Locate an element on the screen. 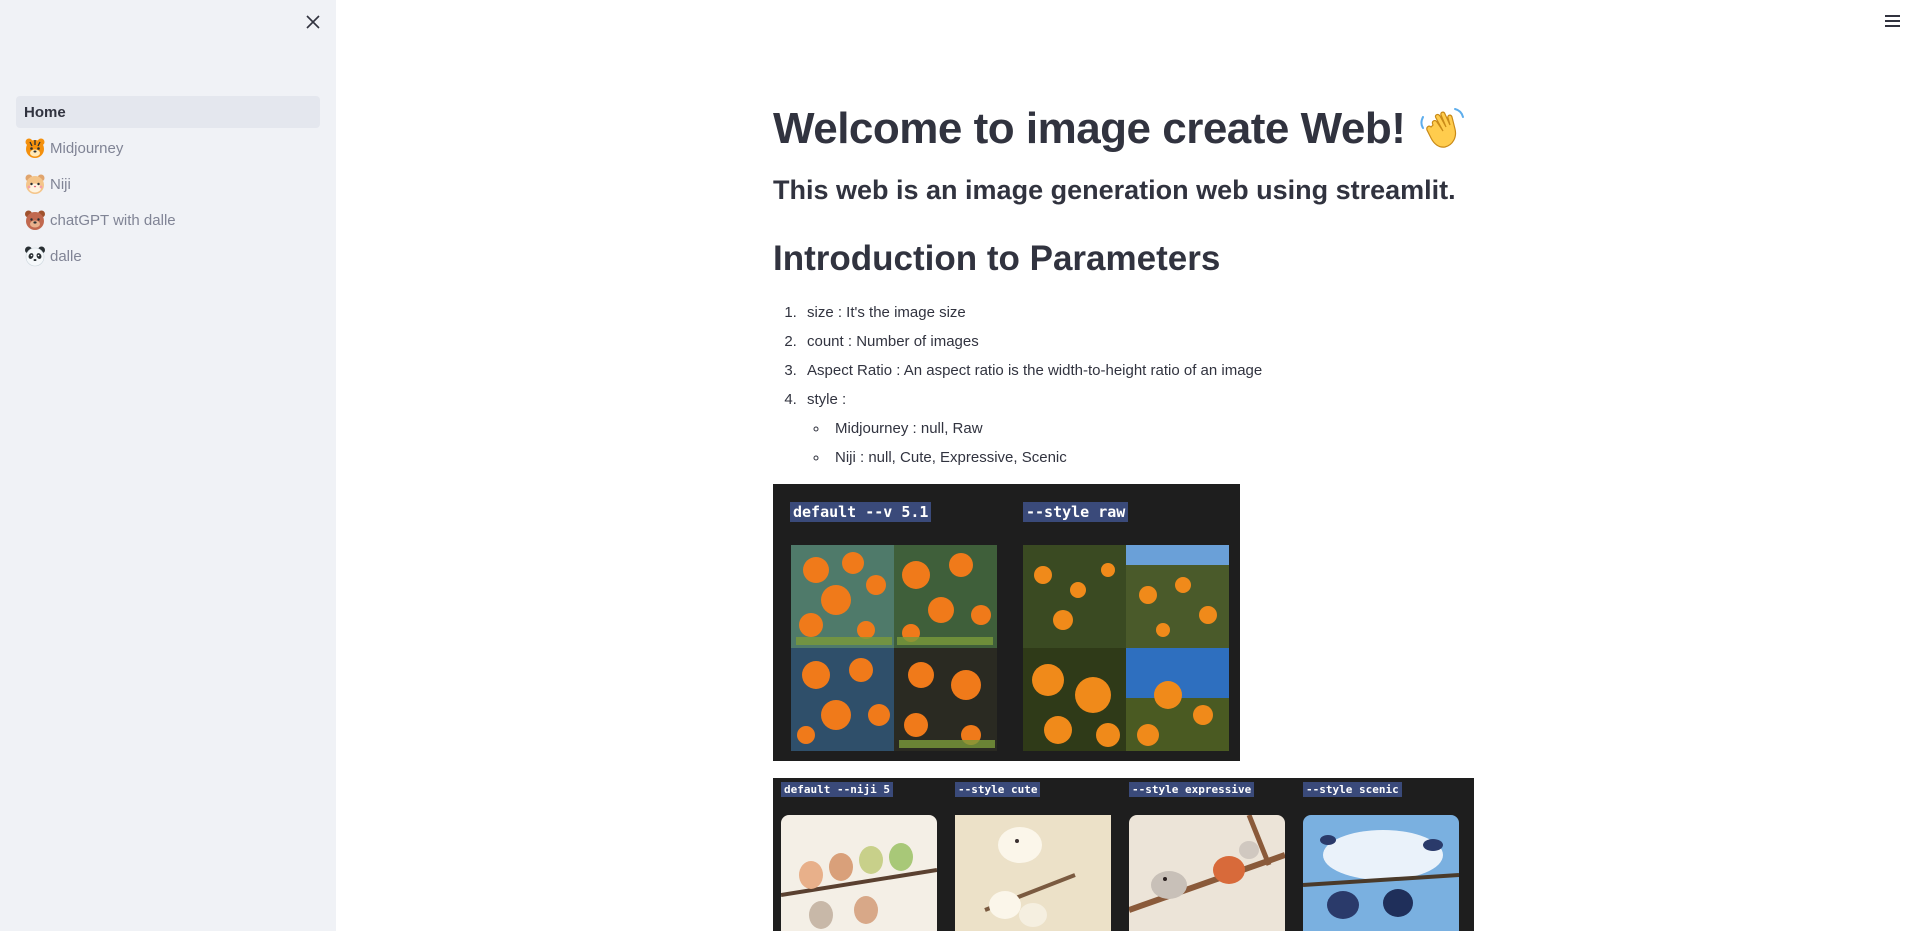 The height and width of the screenshot is (931, 1909). poppy-grid-default-image is located at coordinates (894, 647).